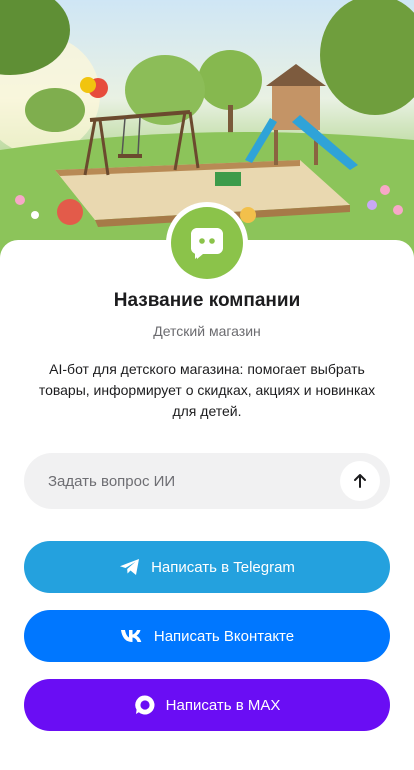  I want to click on company-avatar, so click(207, 243).